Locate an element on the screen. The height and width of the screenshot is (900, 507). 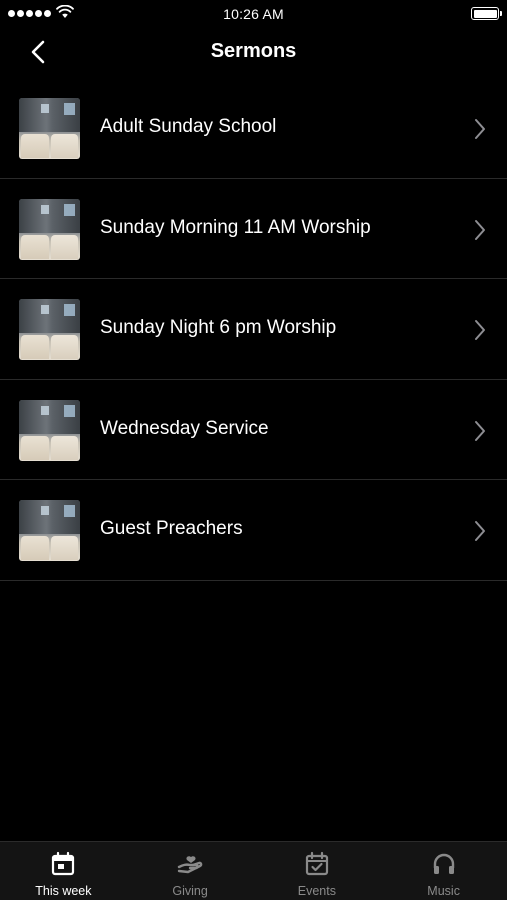
tab-label: Giving is located at coordinates (190, 891).